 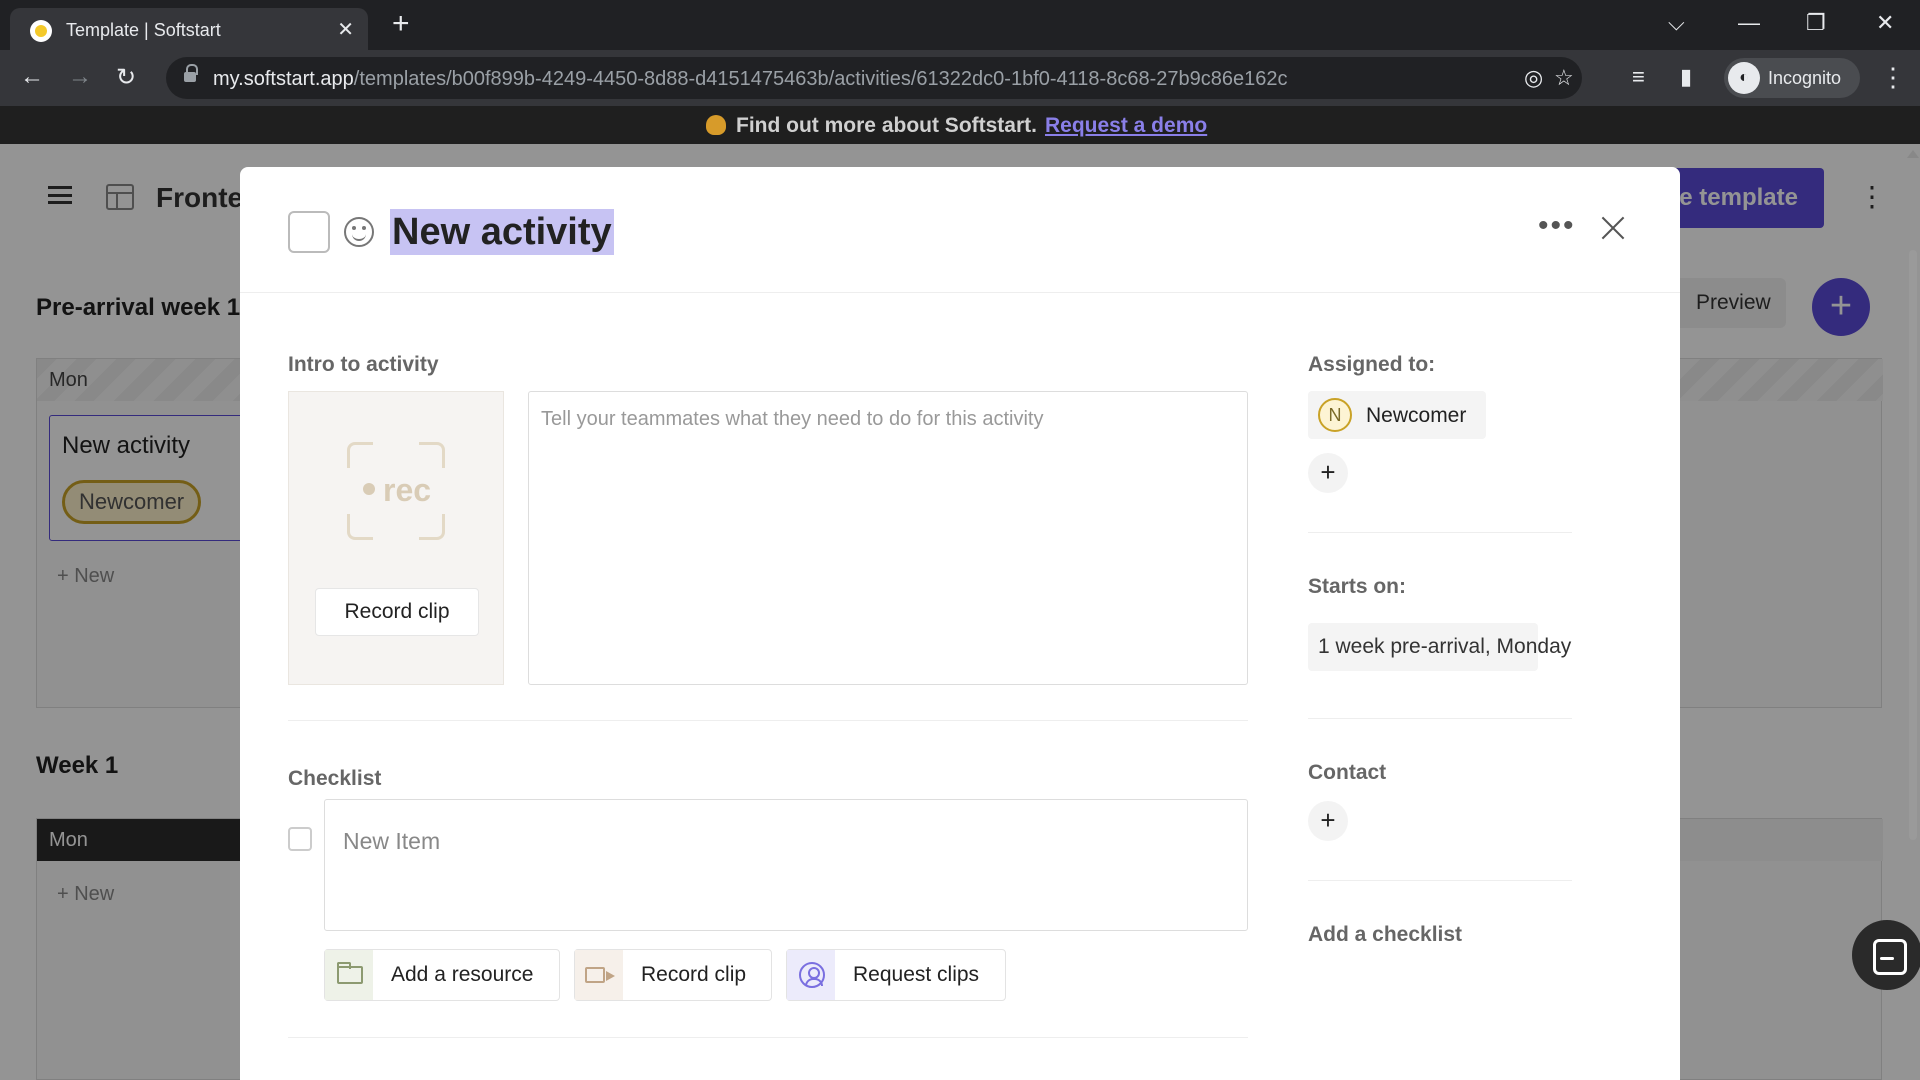 What do you see at coordinates (886, 125) in the screenshot?
I see `banner-text: Find out more about Softstart.` at bounding box center [886, 125].